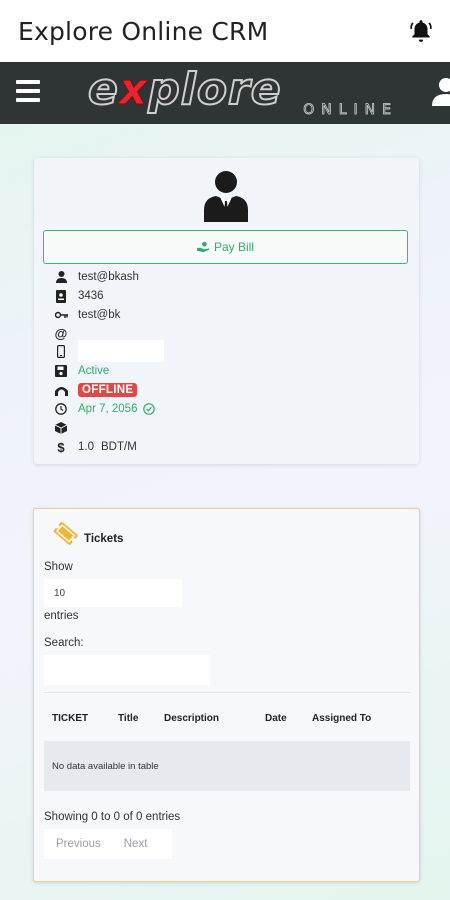  Describe the element at coordinates (78, 844) in the screenshot. I see `previous-button: Previous` at that location.